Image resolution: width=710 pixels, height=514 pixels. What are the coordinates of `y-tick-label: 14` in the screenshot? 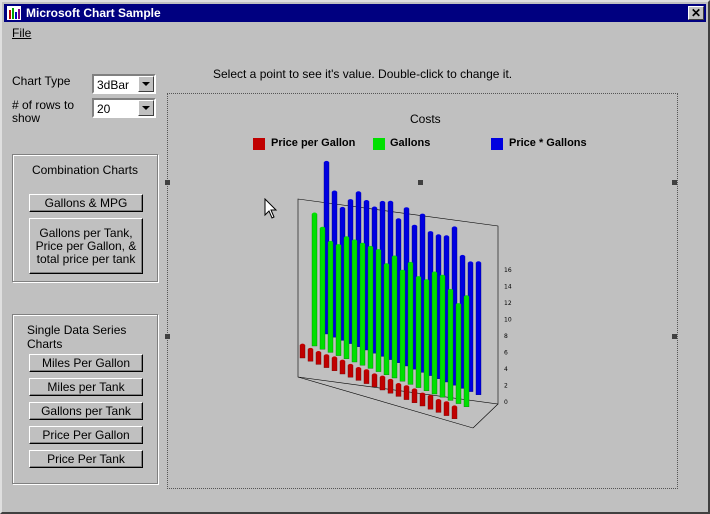 It's located at (508, 287).